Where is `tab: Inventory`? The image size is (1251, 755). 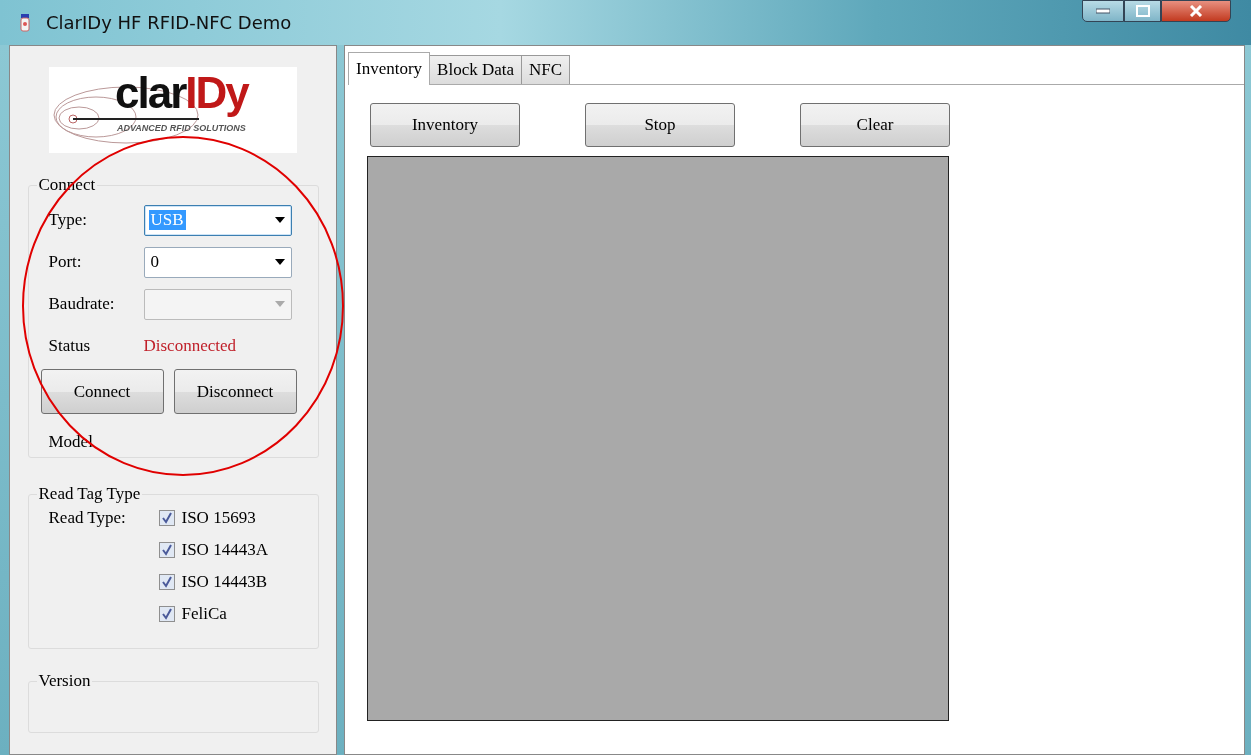 tab: Inventory is located at coordinates (389, 68).